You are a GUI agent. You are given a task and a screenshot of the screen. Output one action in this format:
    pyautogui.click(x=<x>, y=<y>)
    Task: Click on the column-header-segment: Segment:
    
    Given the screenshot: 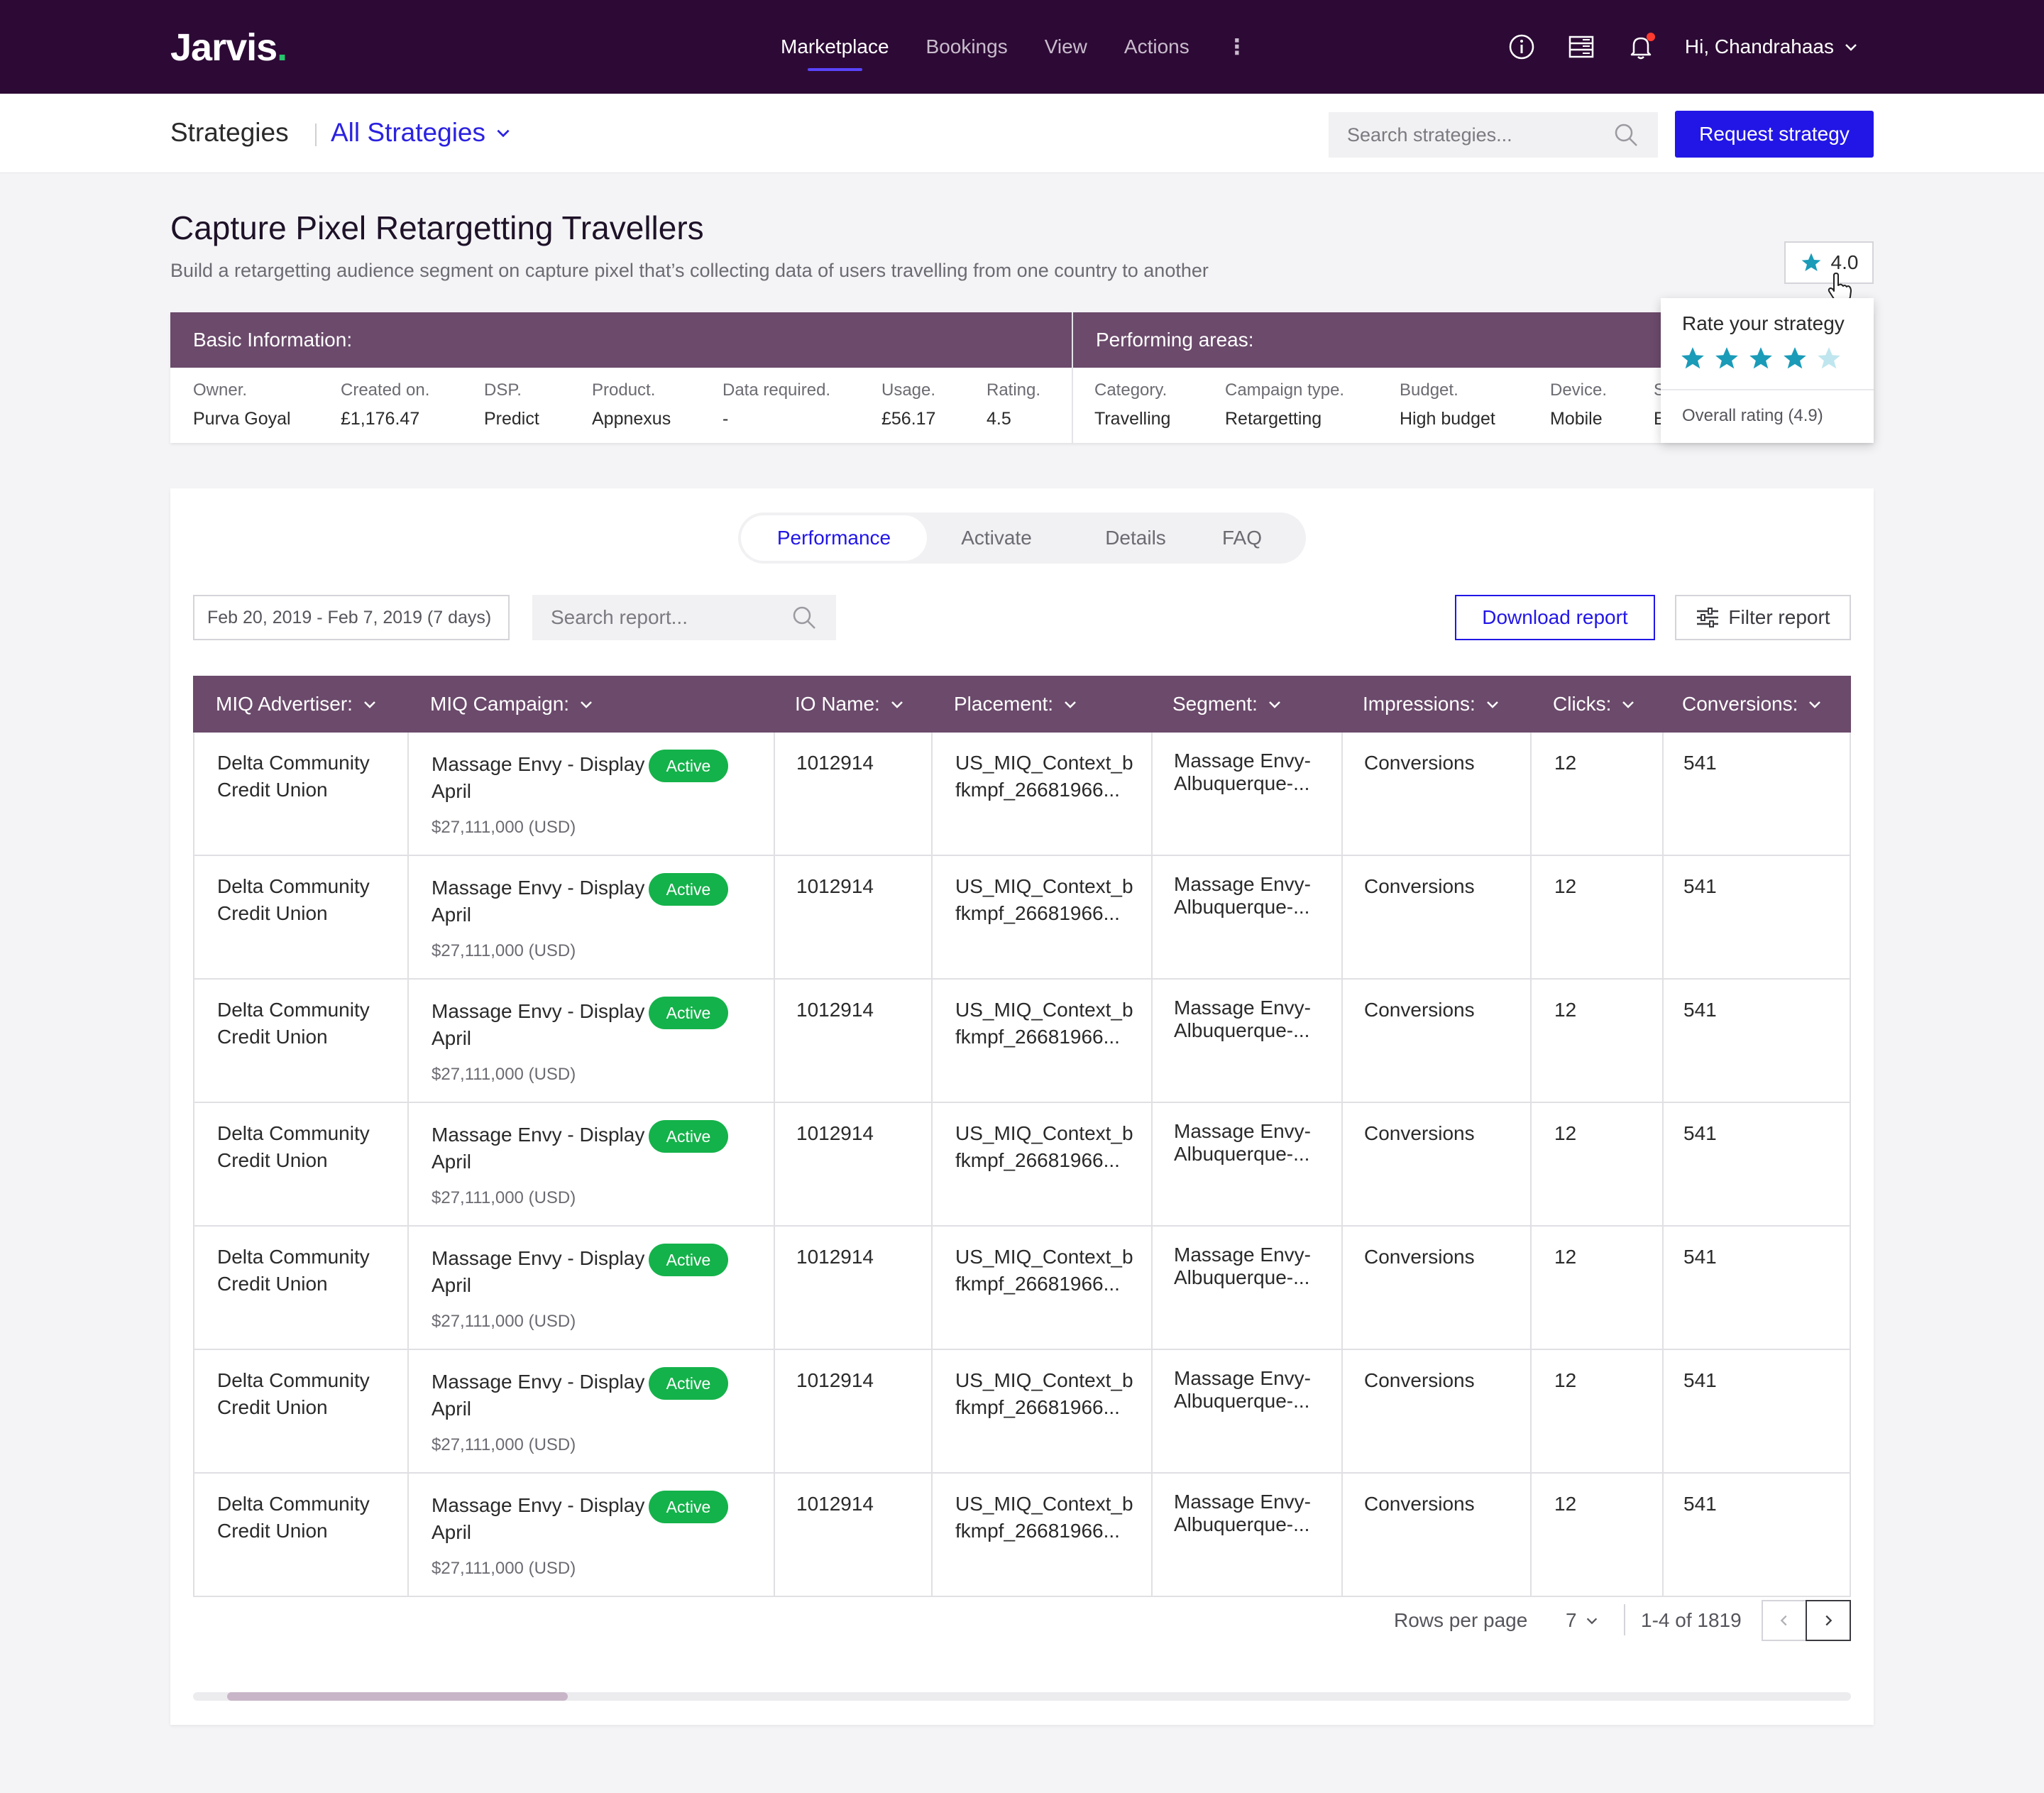 What is the action you would take?
    pyautogui.click(x=1227, y=704)
    